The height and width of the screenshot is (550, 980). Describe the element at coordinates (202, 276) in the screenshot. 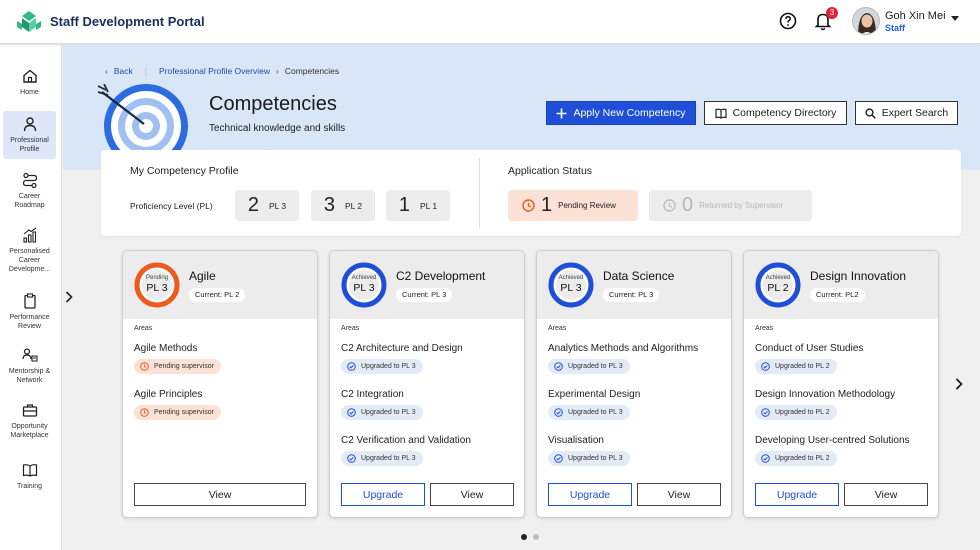

I see `card-title: Agile` at that location.